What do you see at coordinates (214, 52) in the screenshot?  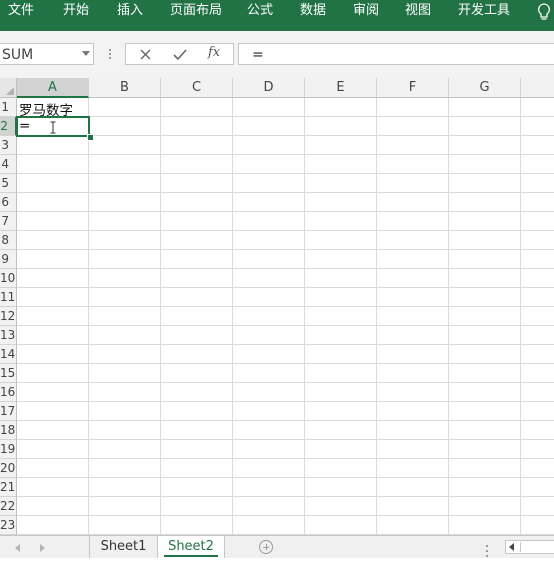 I see `insert-function-icon: fx` at bounding box center [214, 52].